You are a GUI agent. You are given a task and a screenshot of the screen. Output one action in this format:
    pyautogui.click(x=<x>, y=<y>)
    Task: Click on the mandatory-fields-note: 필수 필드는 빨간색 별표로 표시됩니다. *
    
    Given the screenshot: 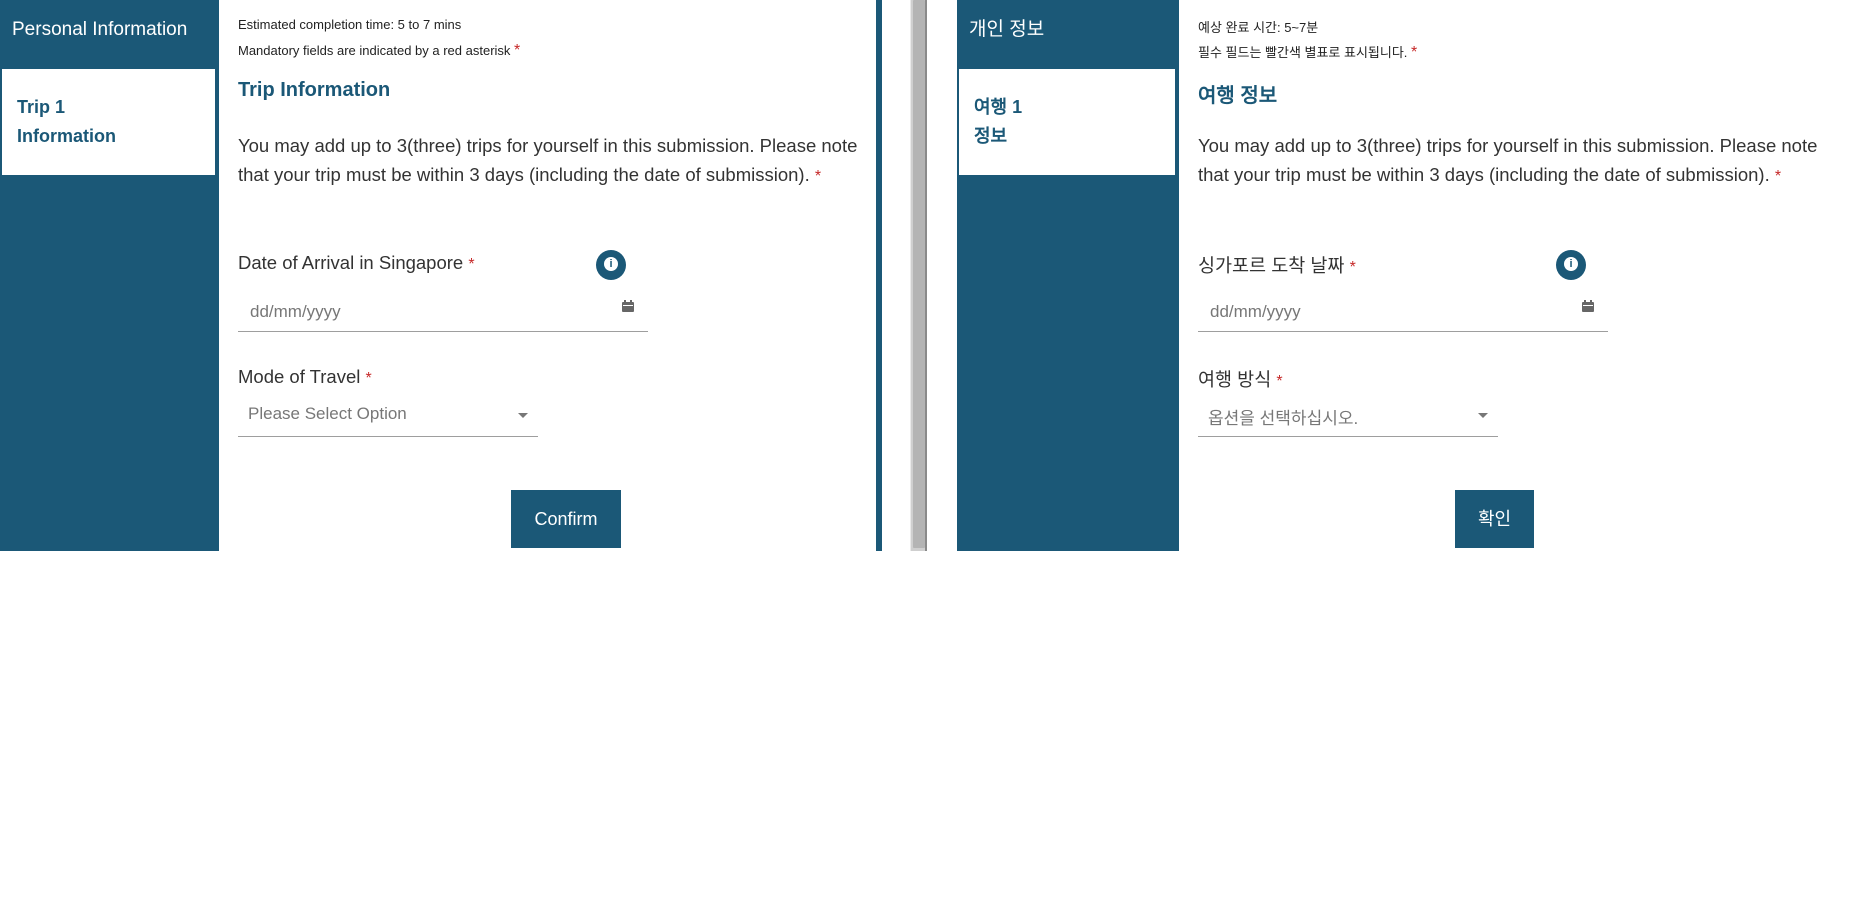 What is the action you would take?
    pyautogui.click(x=1307, y=52)
    